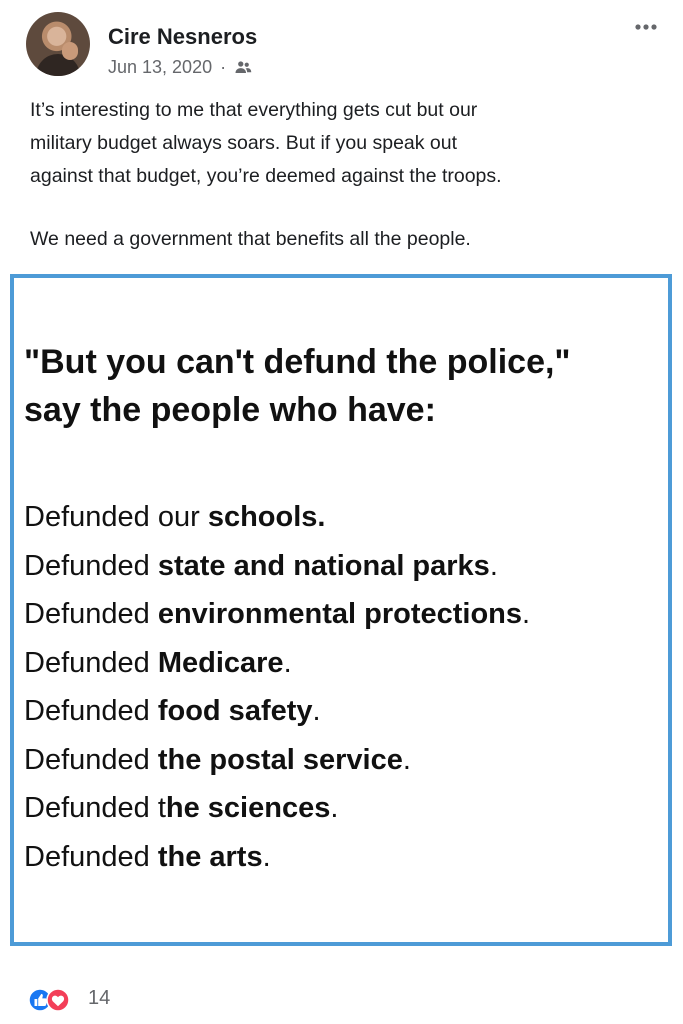 The width and height of the screenshot is (683, 1024). What do you see at coordinates (339, 614) in the screenshot?
I see `list-item-bold: environmental protections` at bounding box center [339, 614].